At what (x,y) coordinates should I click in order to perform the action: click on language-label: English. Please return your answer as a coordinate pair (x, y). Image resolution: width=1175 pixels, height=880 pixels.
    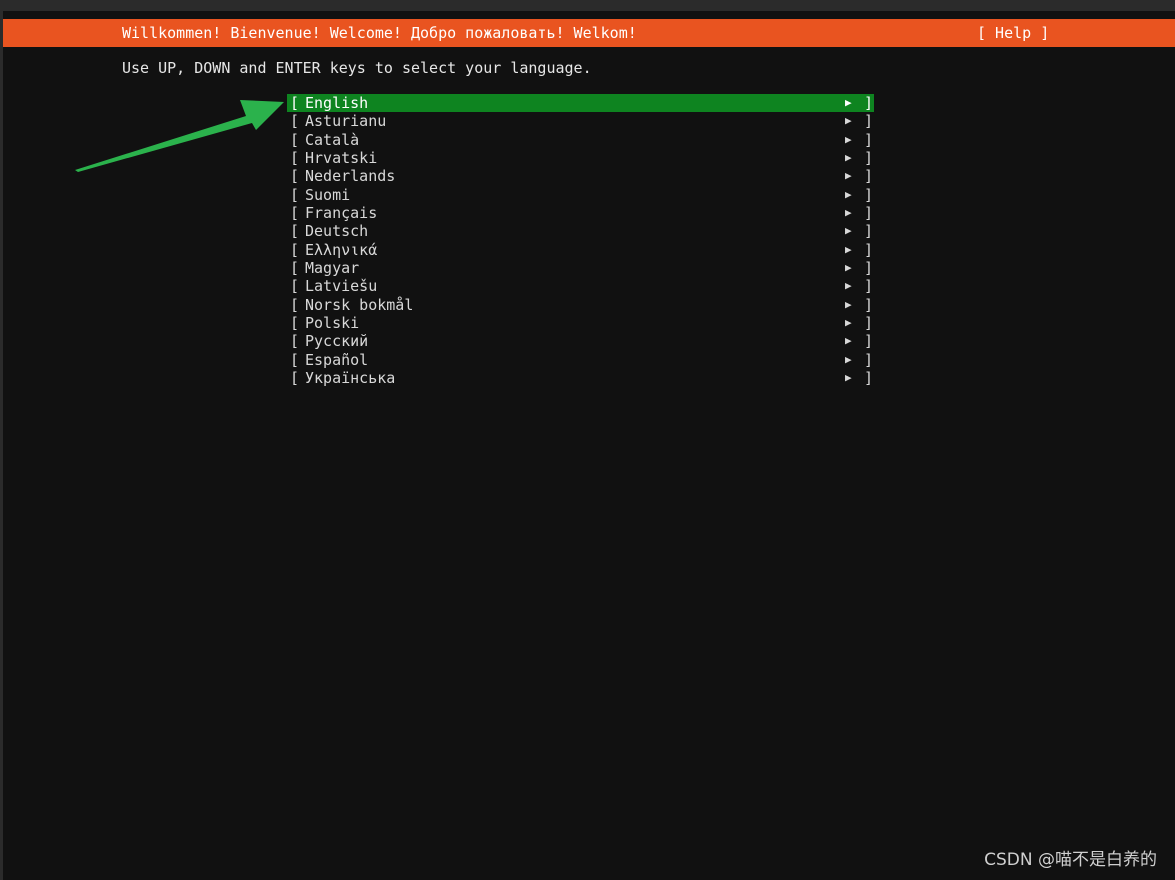
    Looking at the image, I should click on (337, 103).